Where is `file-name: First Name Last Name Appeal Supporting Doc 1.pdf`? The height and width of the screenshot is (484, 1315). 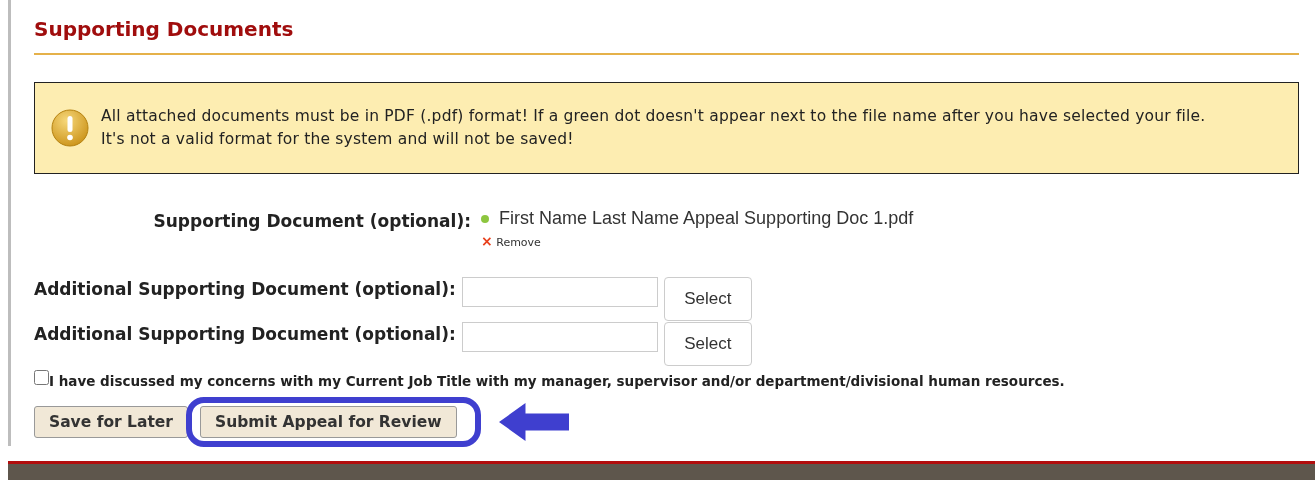
file-name: First Name Last Name Appeal Supporting Doc 1.pdf is located at coordinates (706, 218).